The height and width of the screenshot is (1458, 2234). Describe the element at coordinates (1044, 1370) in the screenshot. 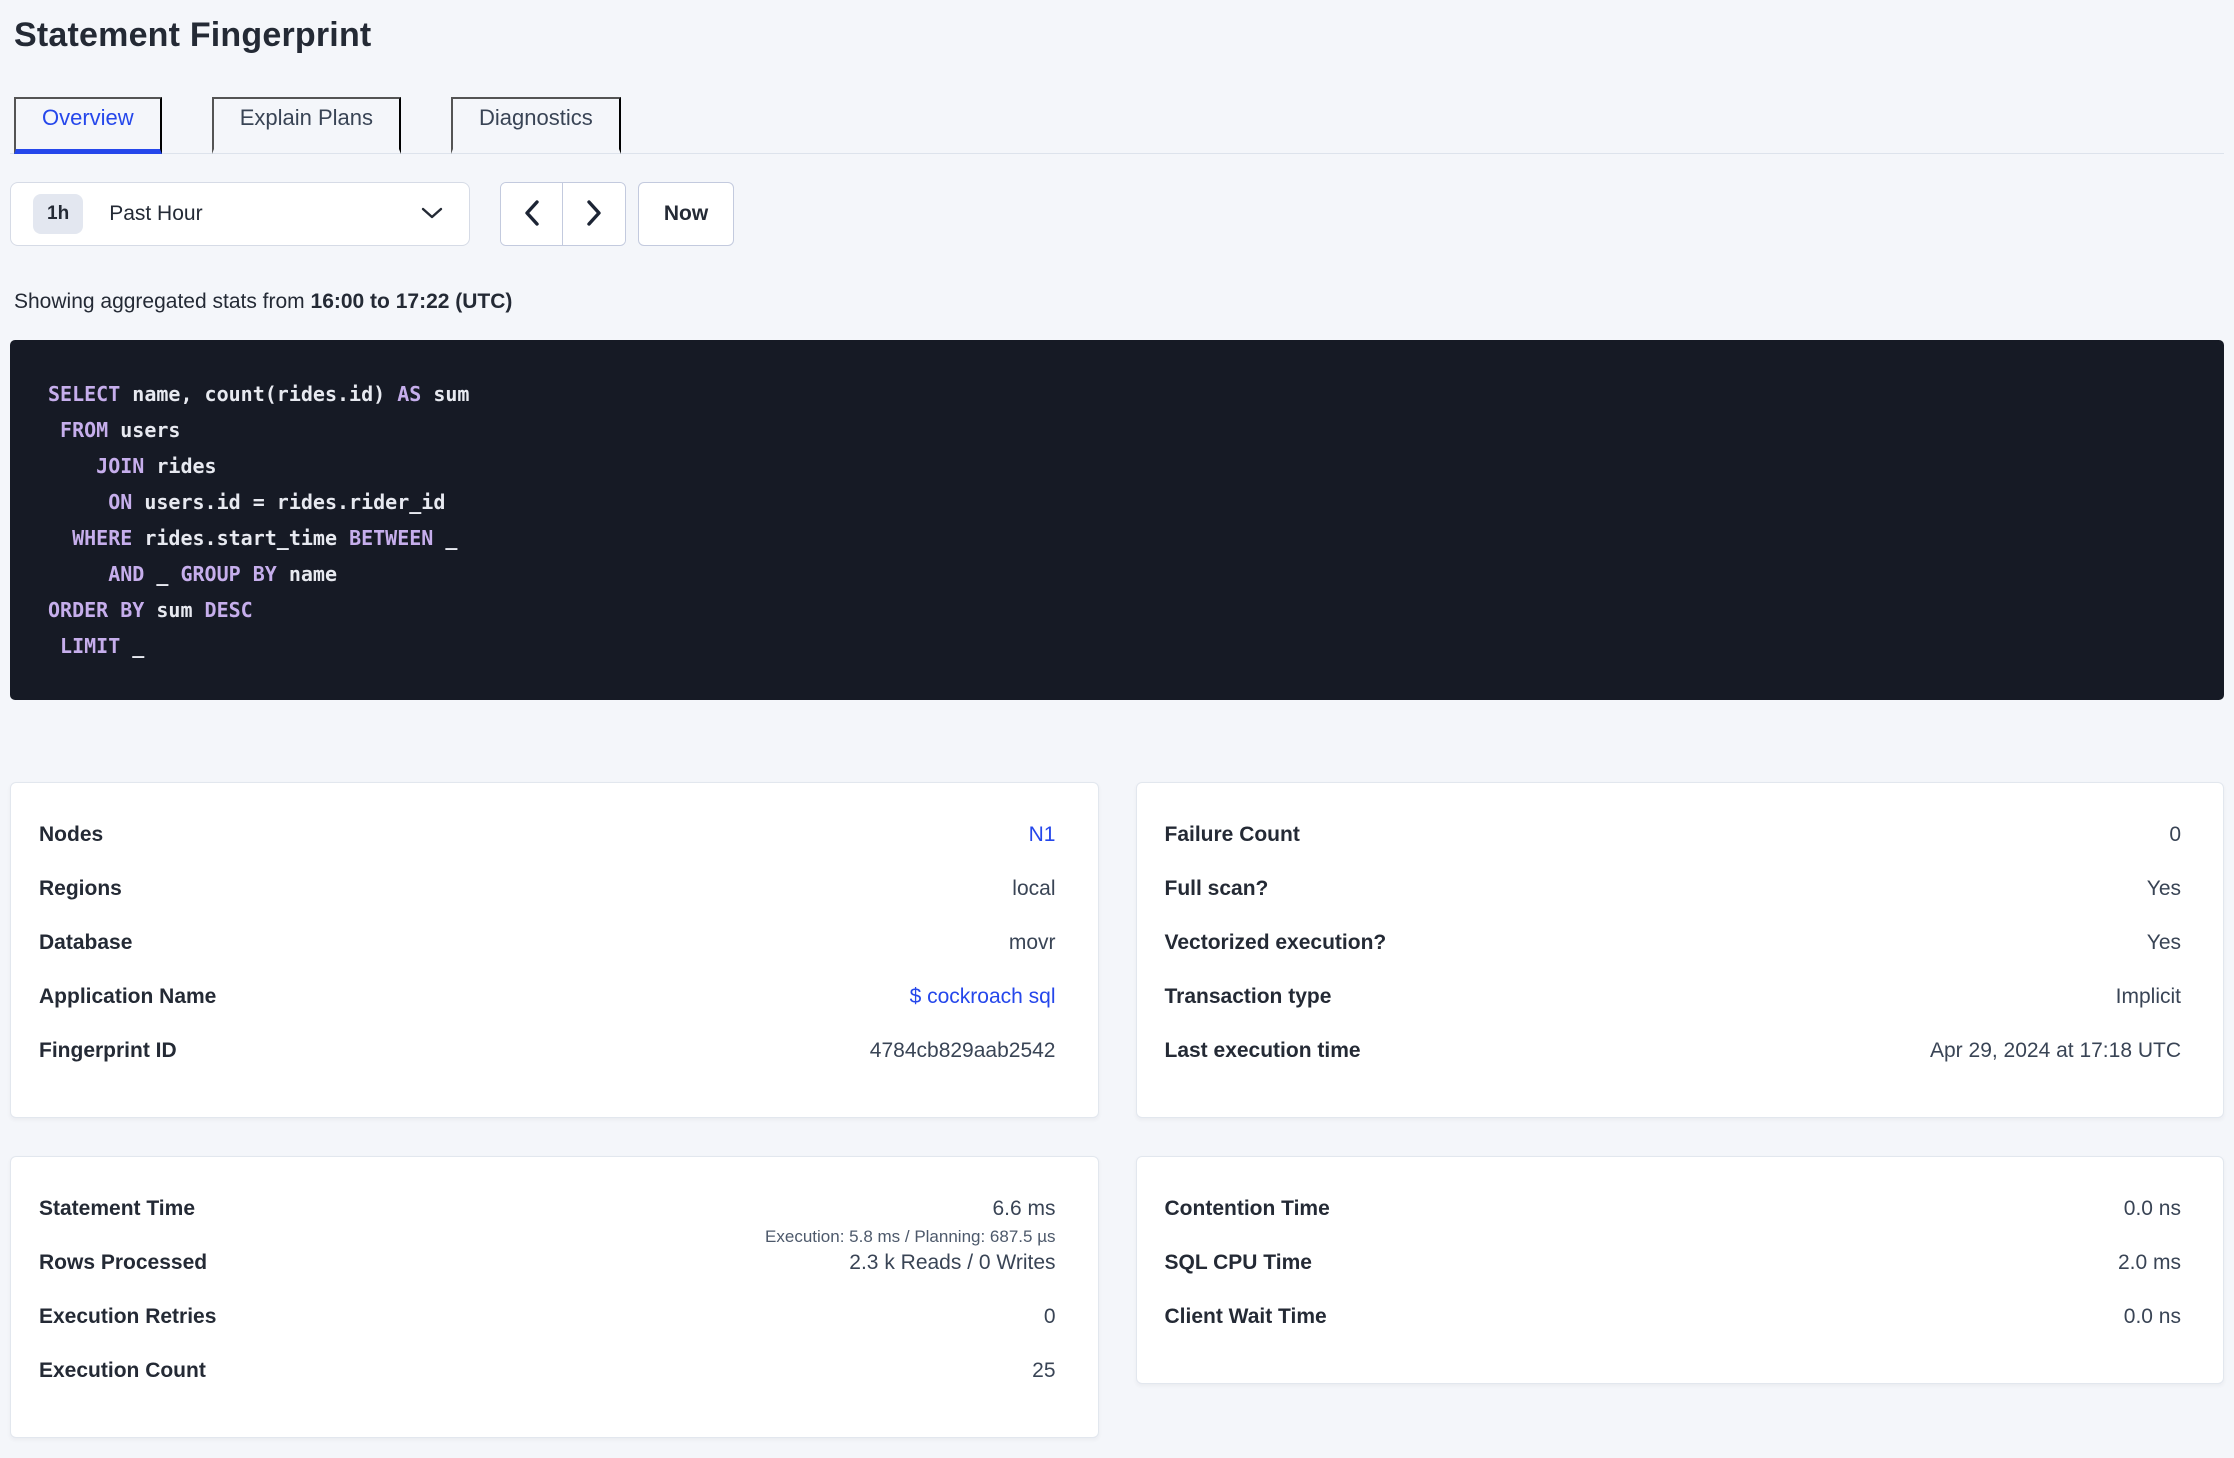

I see `stat-value: 25` at that location.